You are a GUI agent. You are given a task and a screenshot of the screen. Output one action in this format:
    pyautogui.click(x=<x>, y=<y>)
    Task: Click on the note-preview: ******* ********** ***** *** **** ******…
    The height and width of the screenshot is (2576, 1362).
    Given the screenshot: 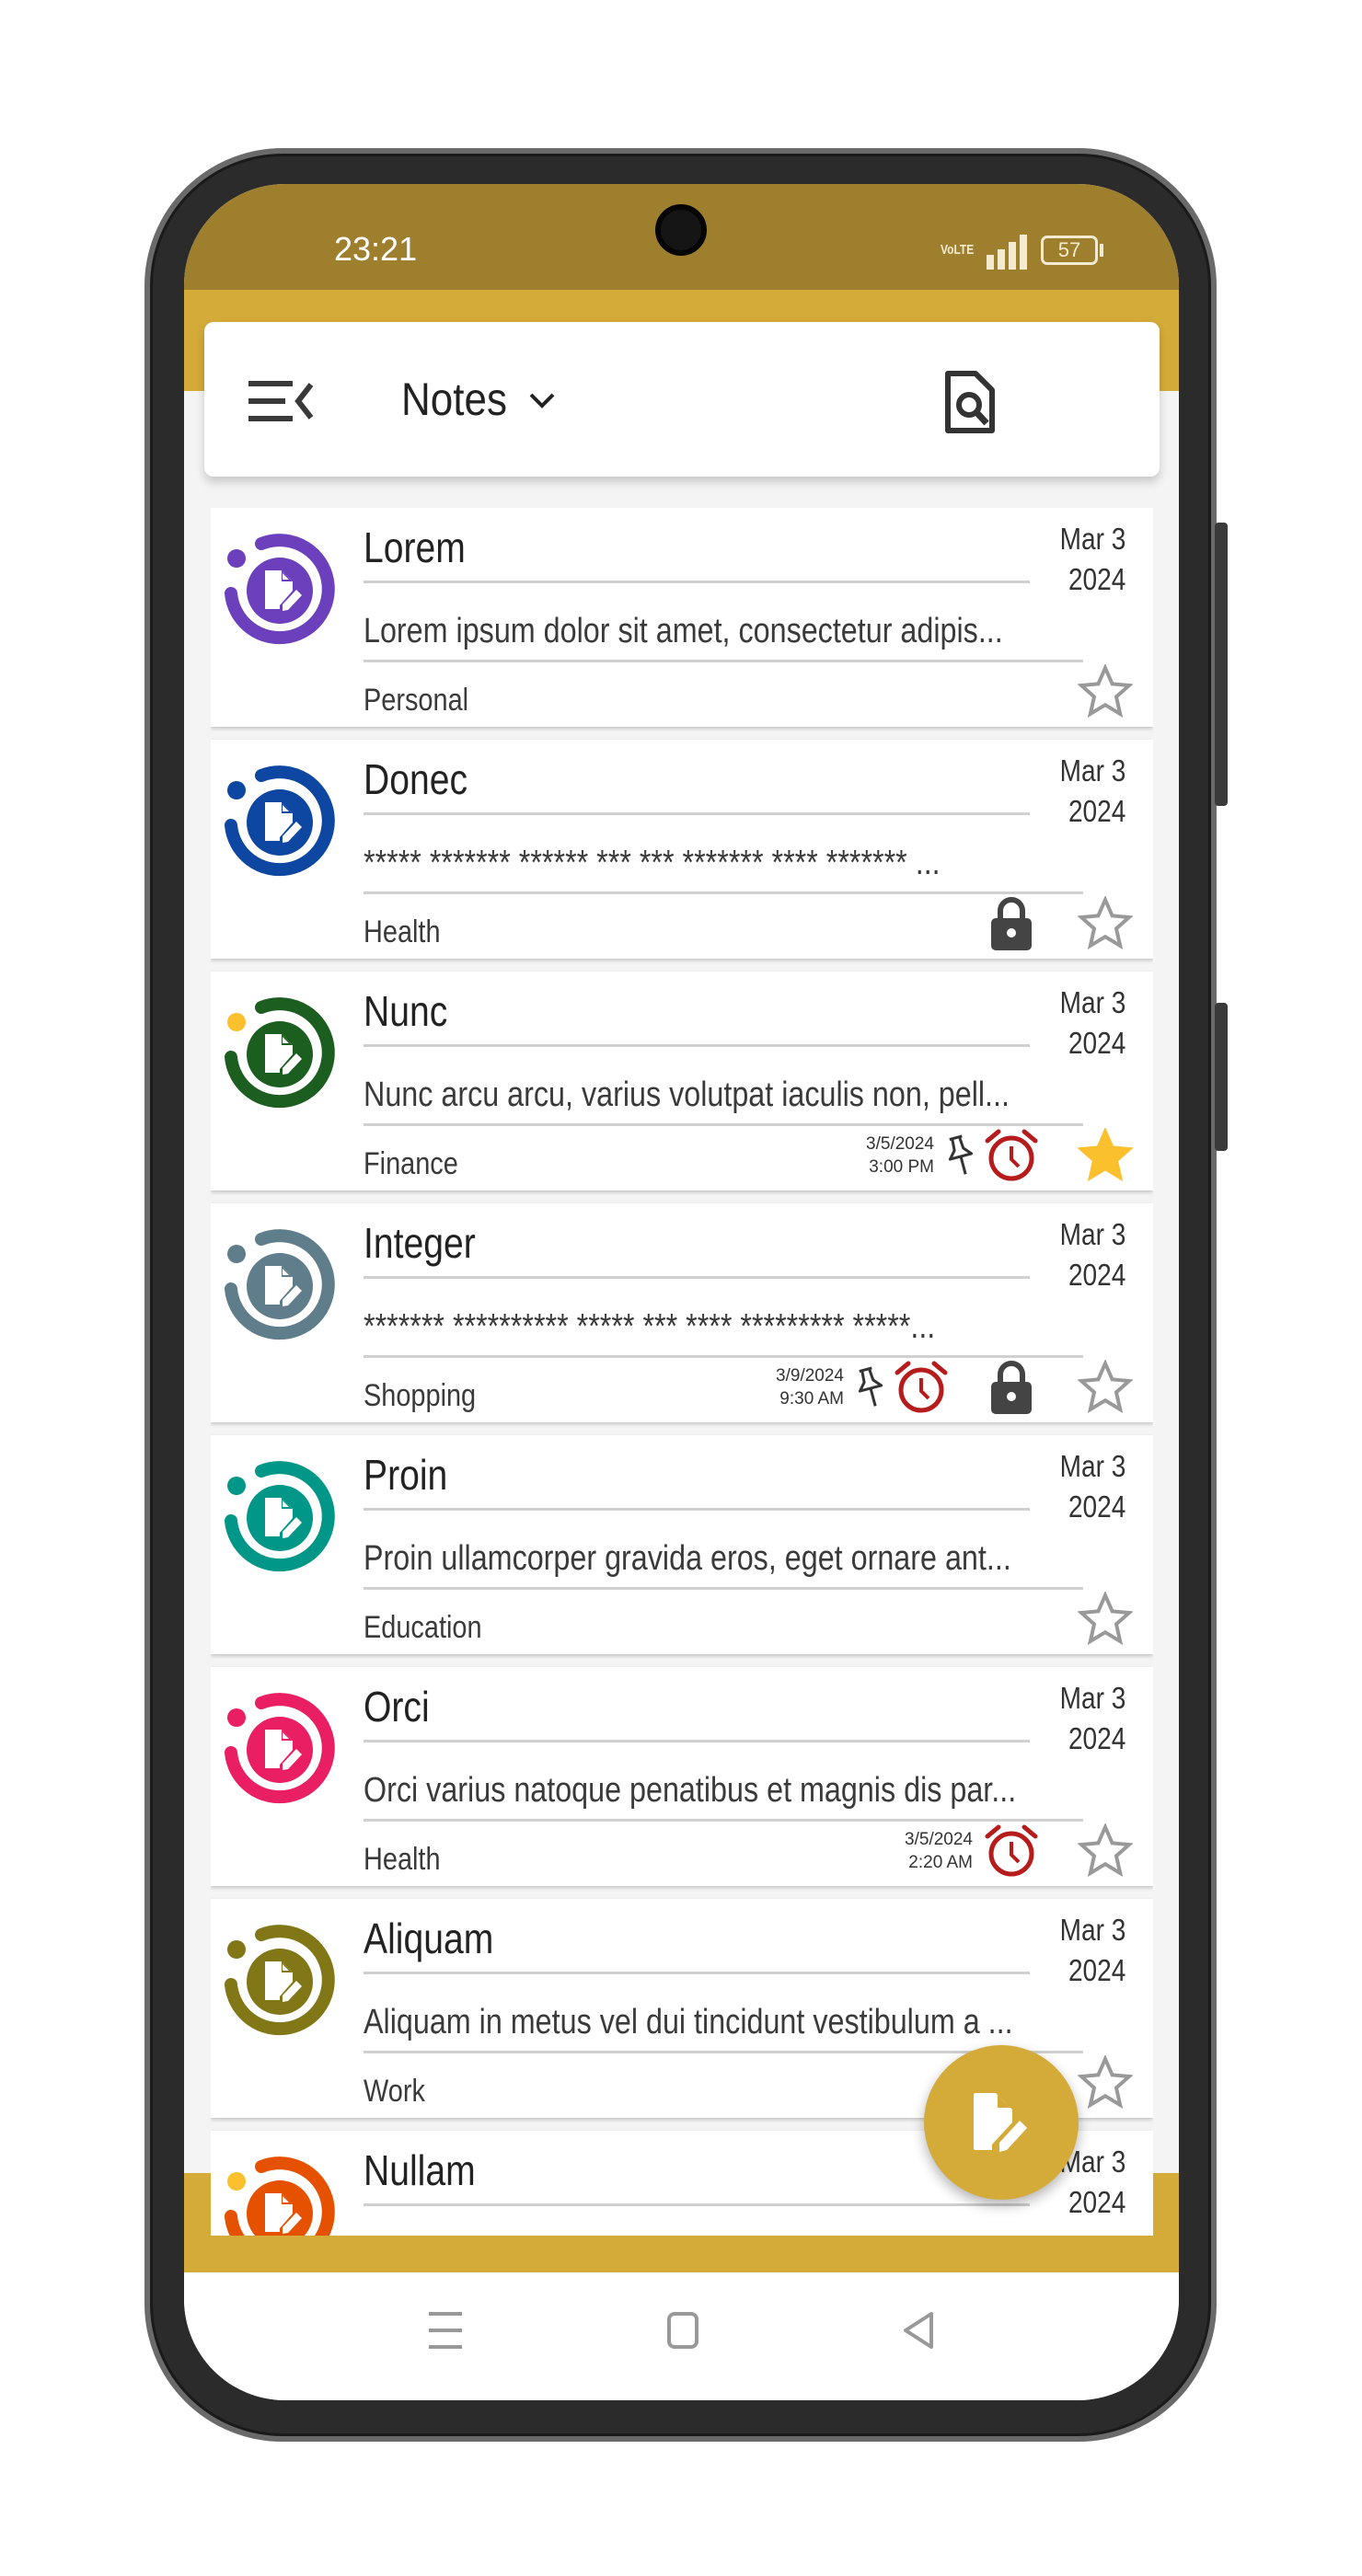 What is the action you would take?
    pyautogui.click(x=650, y=1326)
    